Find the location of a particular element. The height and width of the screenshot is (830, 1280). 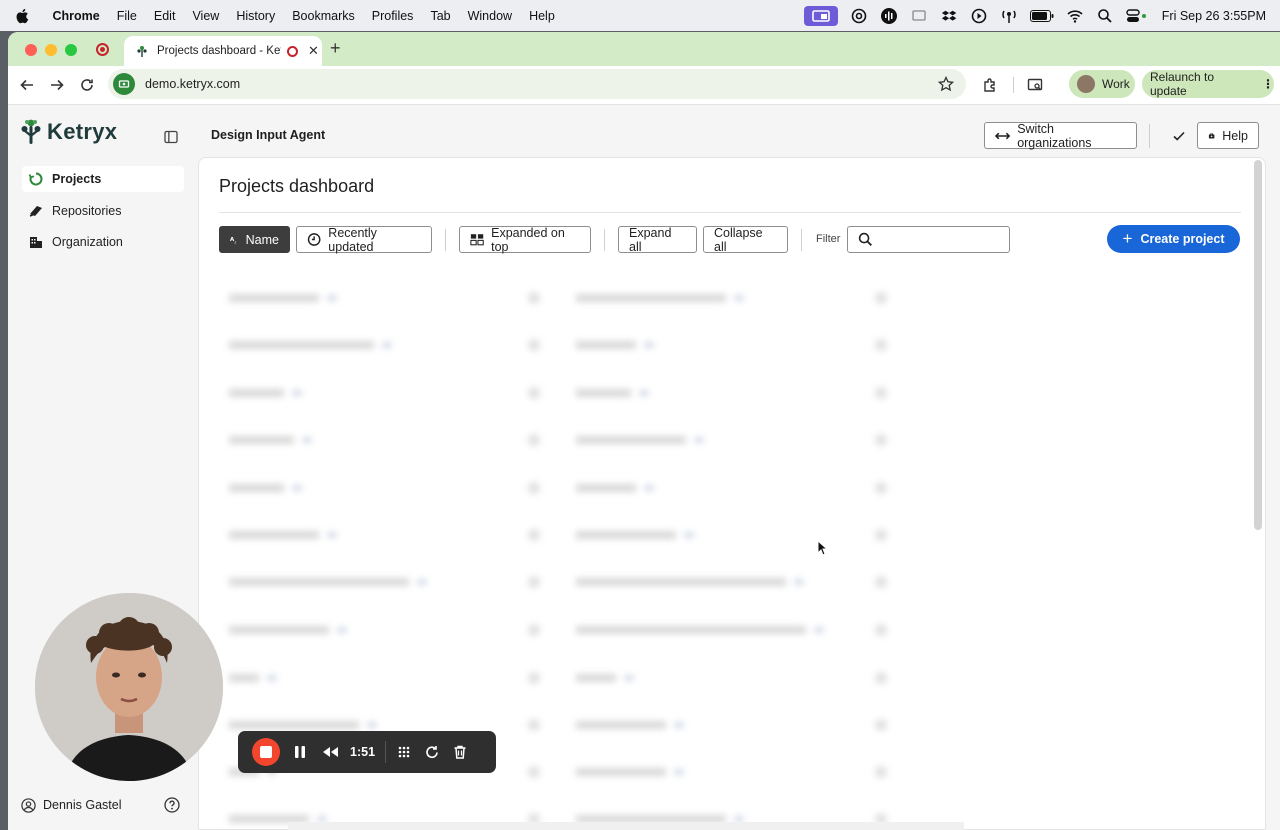

restart-icon is located at coordinates (432, 752).